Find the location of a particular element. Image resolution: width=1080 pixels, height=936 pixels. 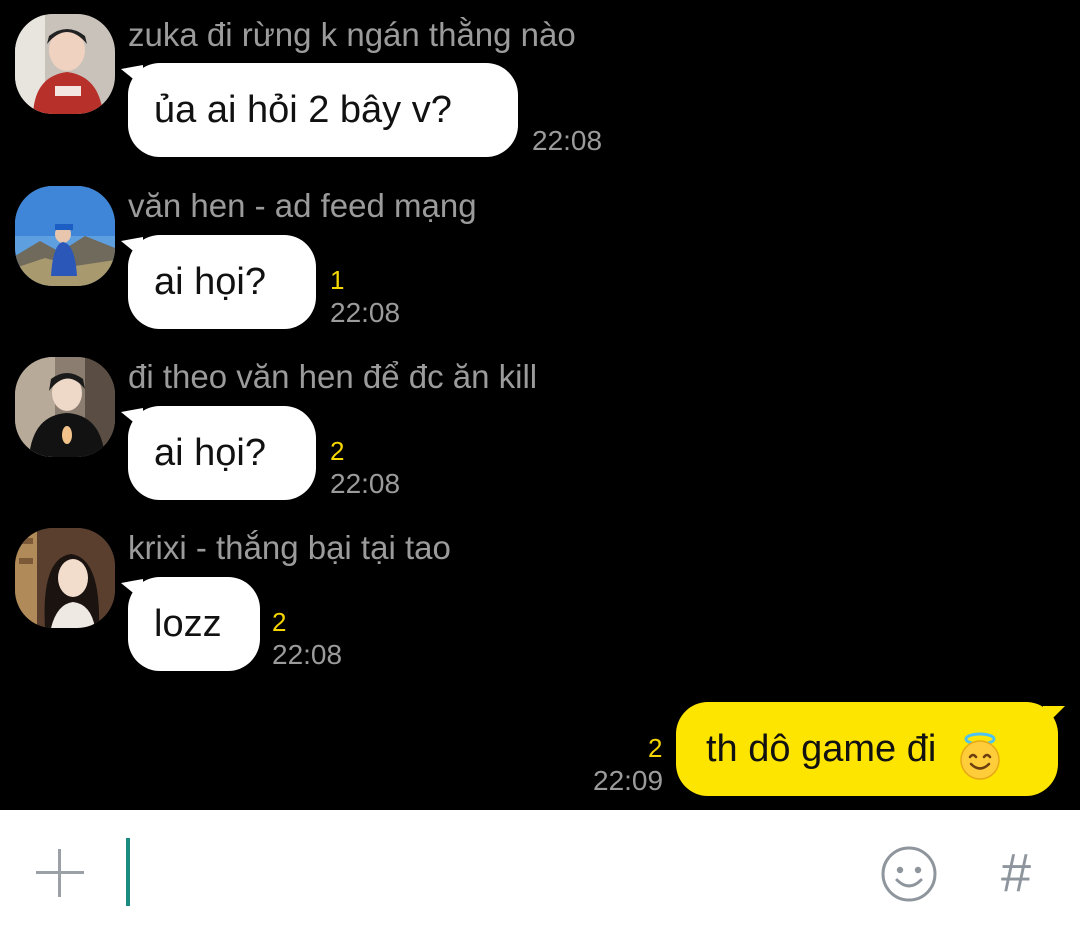

plus-icon is located at coordinates (60, 873).